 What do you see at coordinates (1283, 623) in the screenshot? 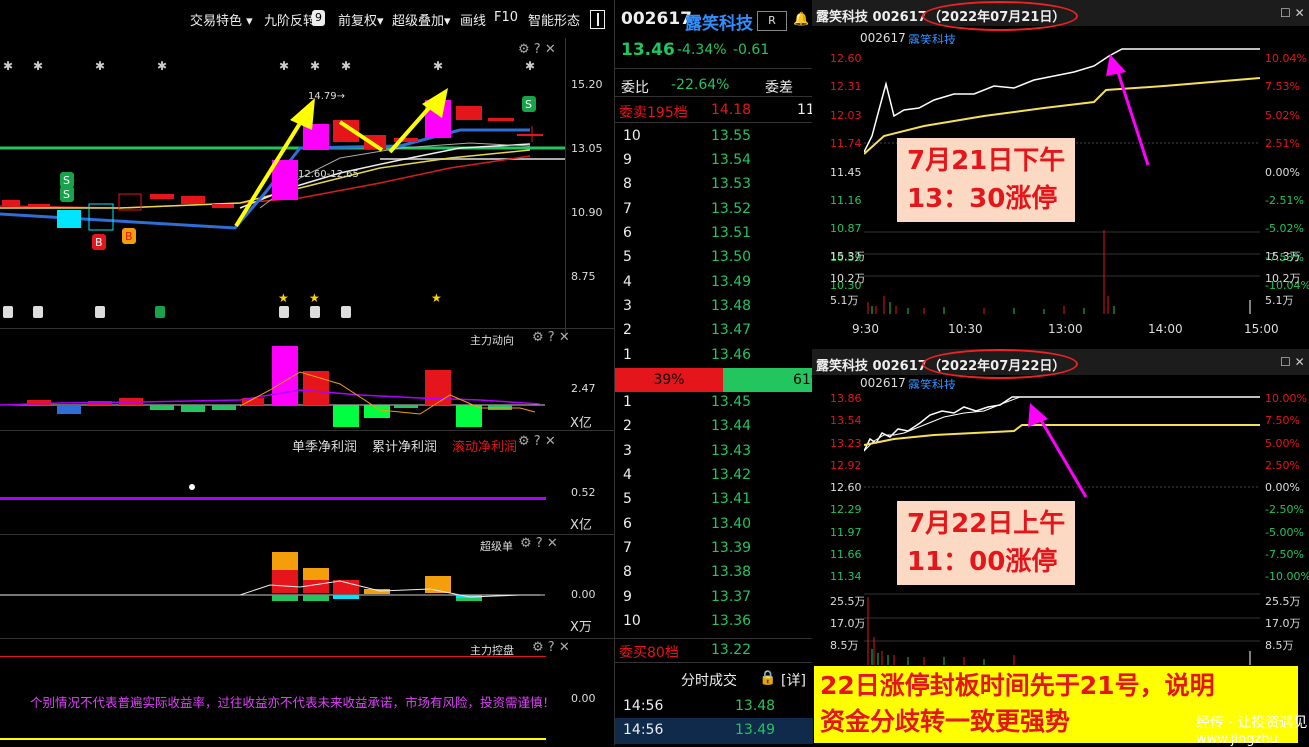
I see `vol-axis-right: 25.5万 17.0万 8.5万` at bounding box center [1283, 623].